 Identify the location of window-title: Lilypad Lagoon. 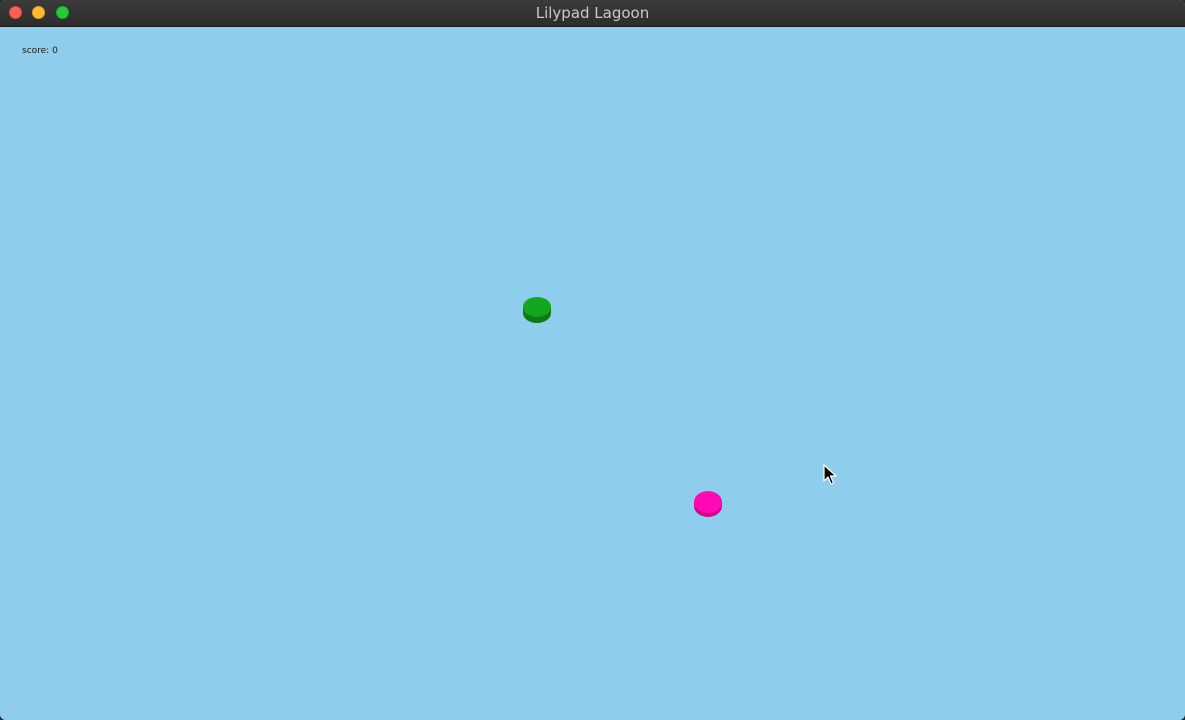
(592, 13).